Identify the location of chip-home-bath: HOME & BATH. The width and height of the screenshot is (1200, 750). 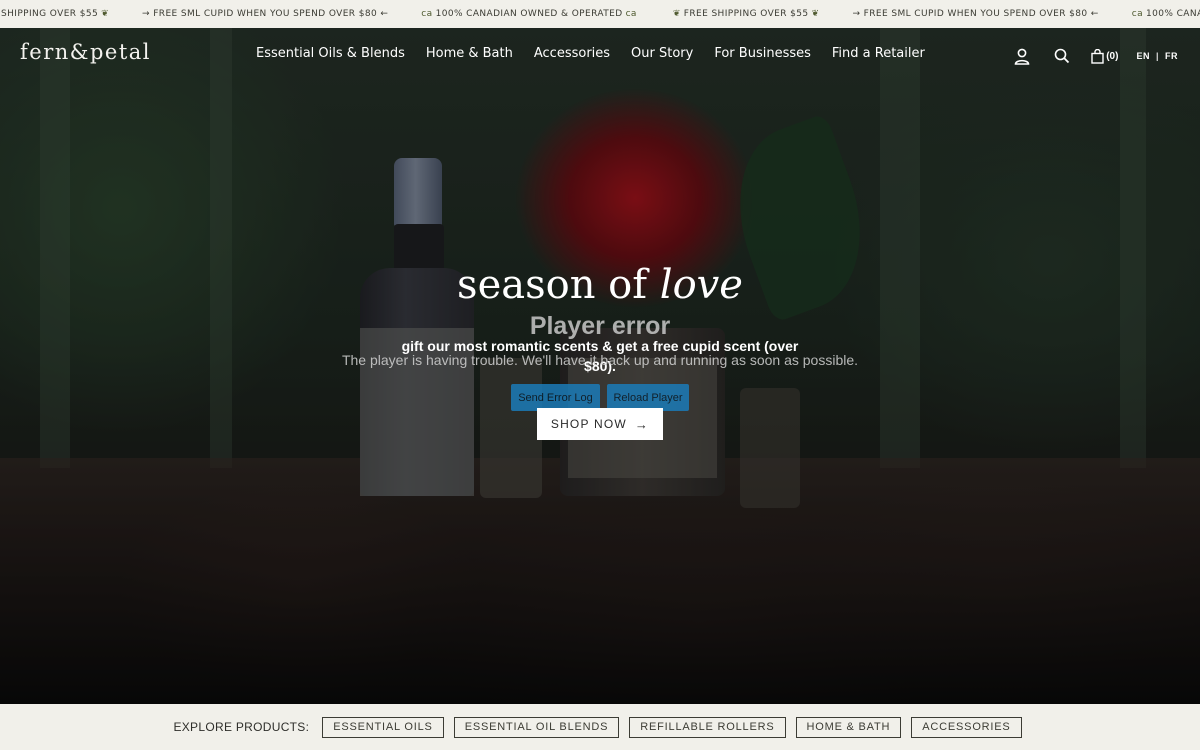
(848, 727).